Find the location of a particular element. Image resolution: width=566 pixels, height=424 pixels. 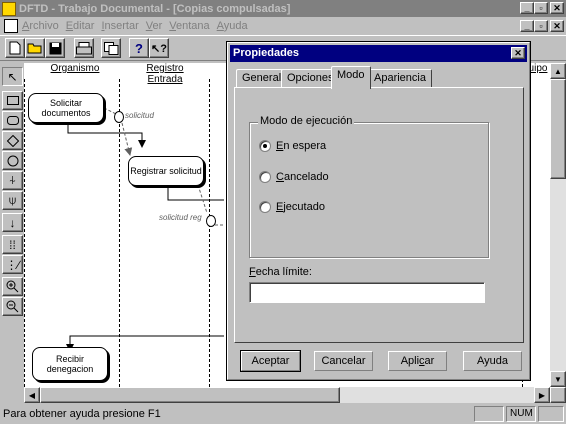

circle-icon is located at coordinates (12, 160).